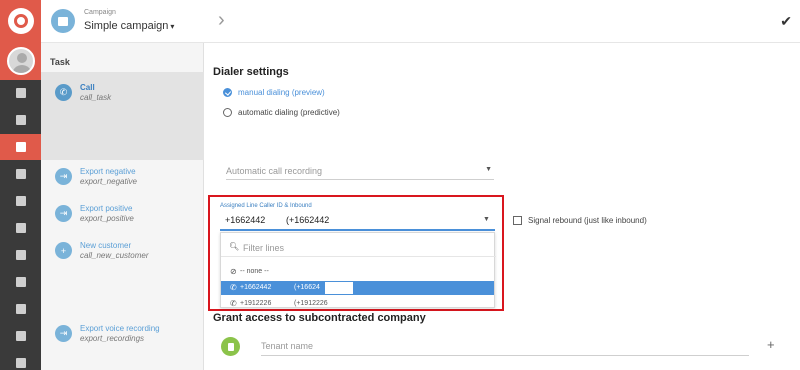 This screenshot has height=370, width=800. Describe the element at coordinates (289, 112) in the screenshot. I see `radio-label: automatic dialing (predictive)` at that location.